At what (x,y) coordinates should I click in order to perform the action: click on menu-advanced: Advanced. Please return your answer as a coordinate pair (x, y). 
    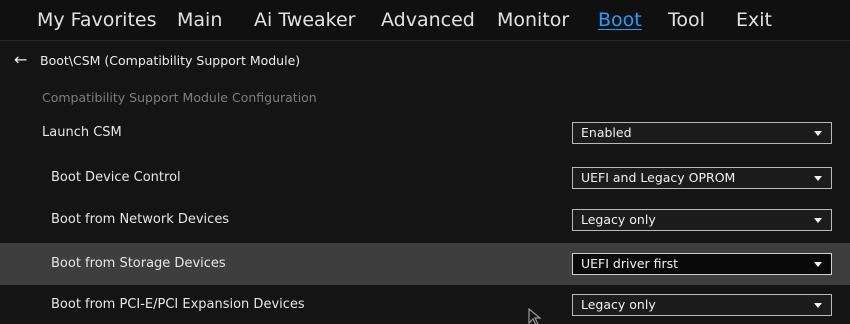
    Looking at the image, I should click on (428, 20).